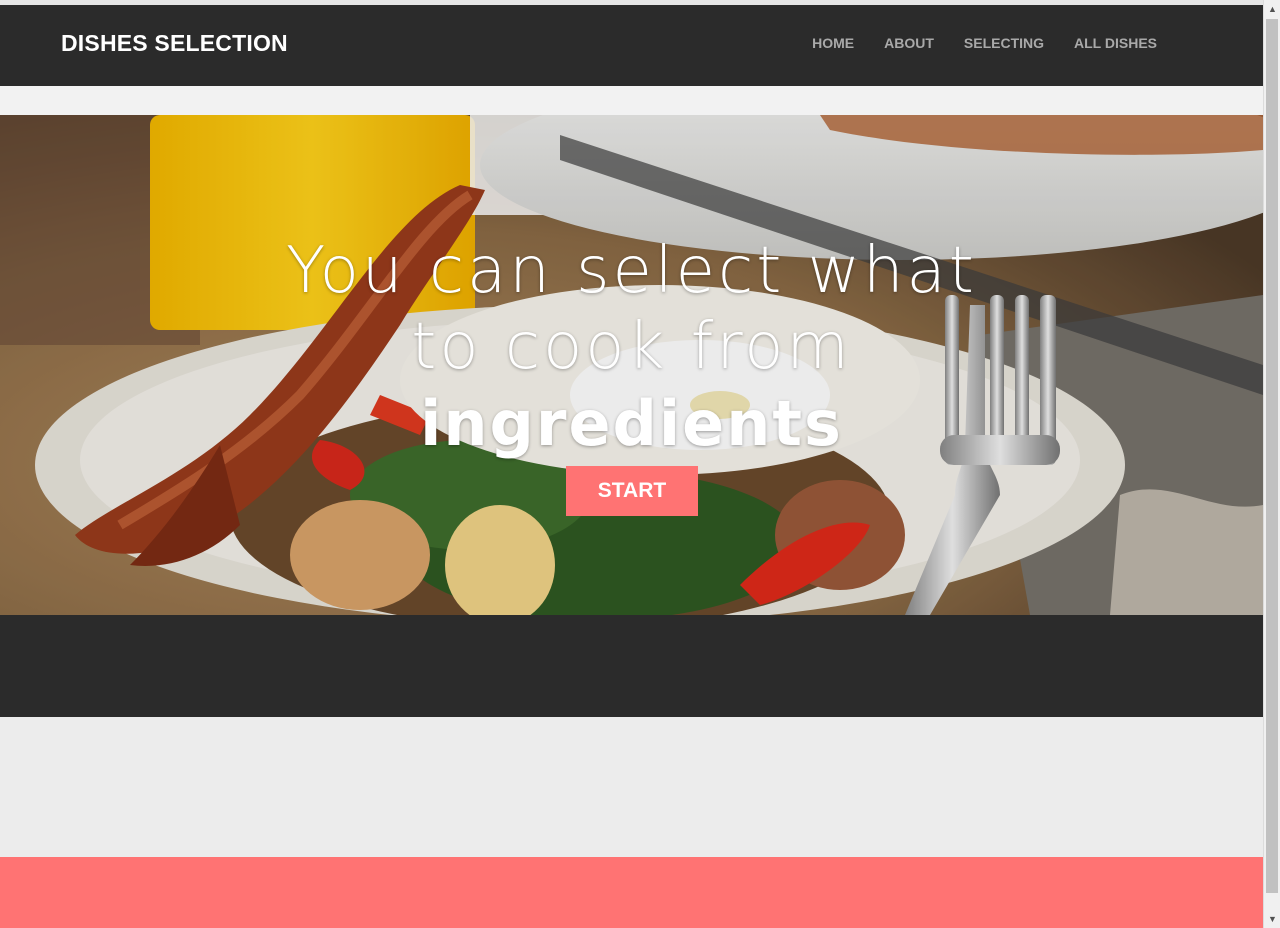 Image resolution: width=1280 pixels, height=928 pixels. What do you see at coordinates (1272, 919) in the screenshot?
I see `scroll-down-icon: ▼` at bounding box center [1272, 919].